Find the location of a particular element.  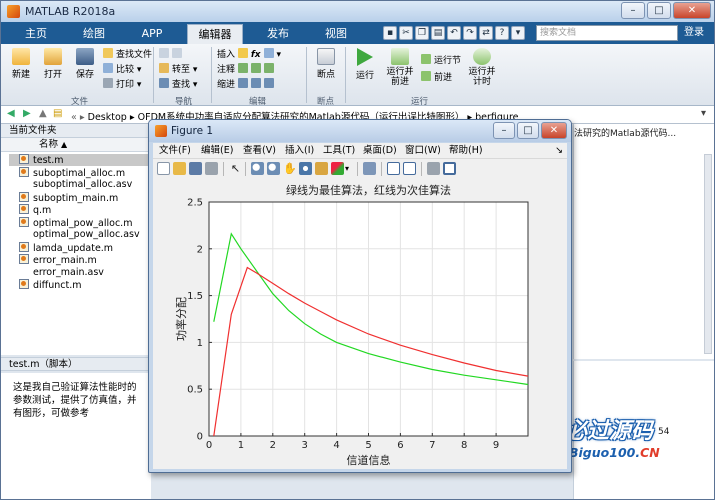

fx-icon: fx is located at coordinates (256, 55).